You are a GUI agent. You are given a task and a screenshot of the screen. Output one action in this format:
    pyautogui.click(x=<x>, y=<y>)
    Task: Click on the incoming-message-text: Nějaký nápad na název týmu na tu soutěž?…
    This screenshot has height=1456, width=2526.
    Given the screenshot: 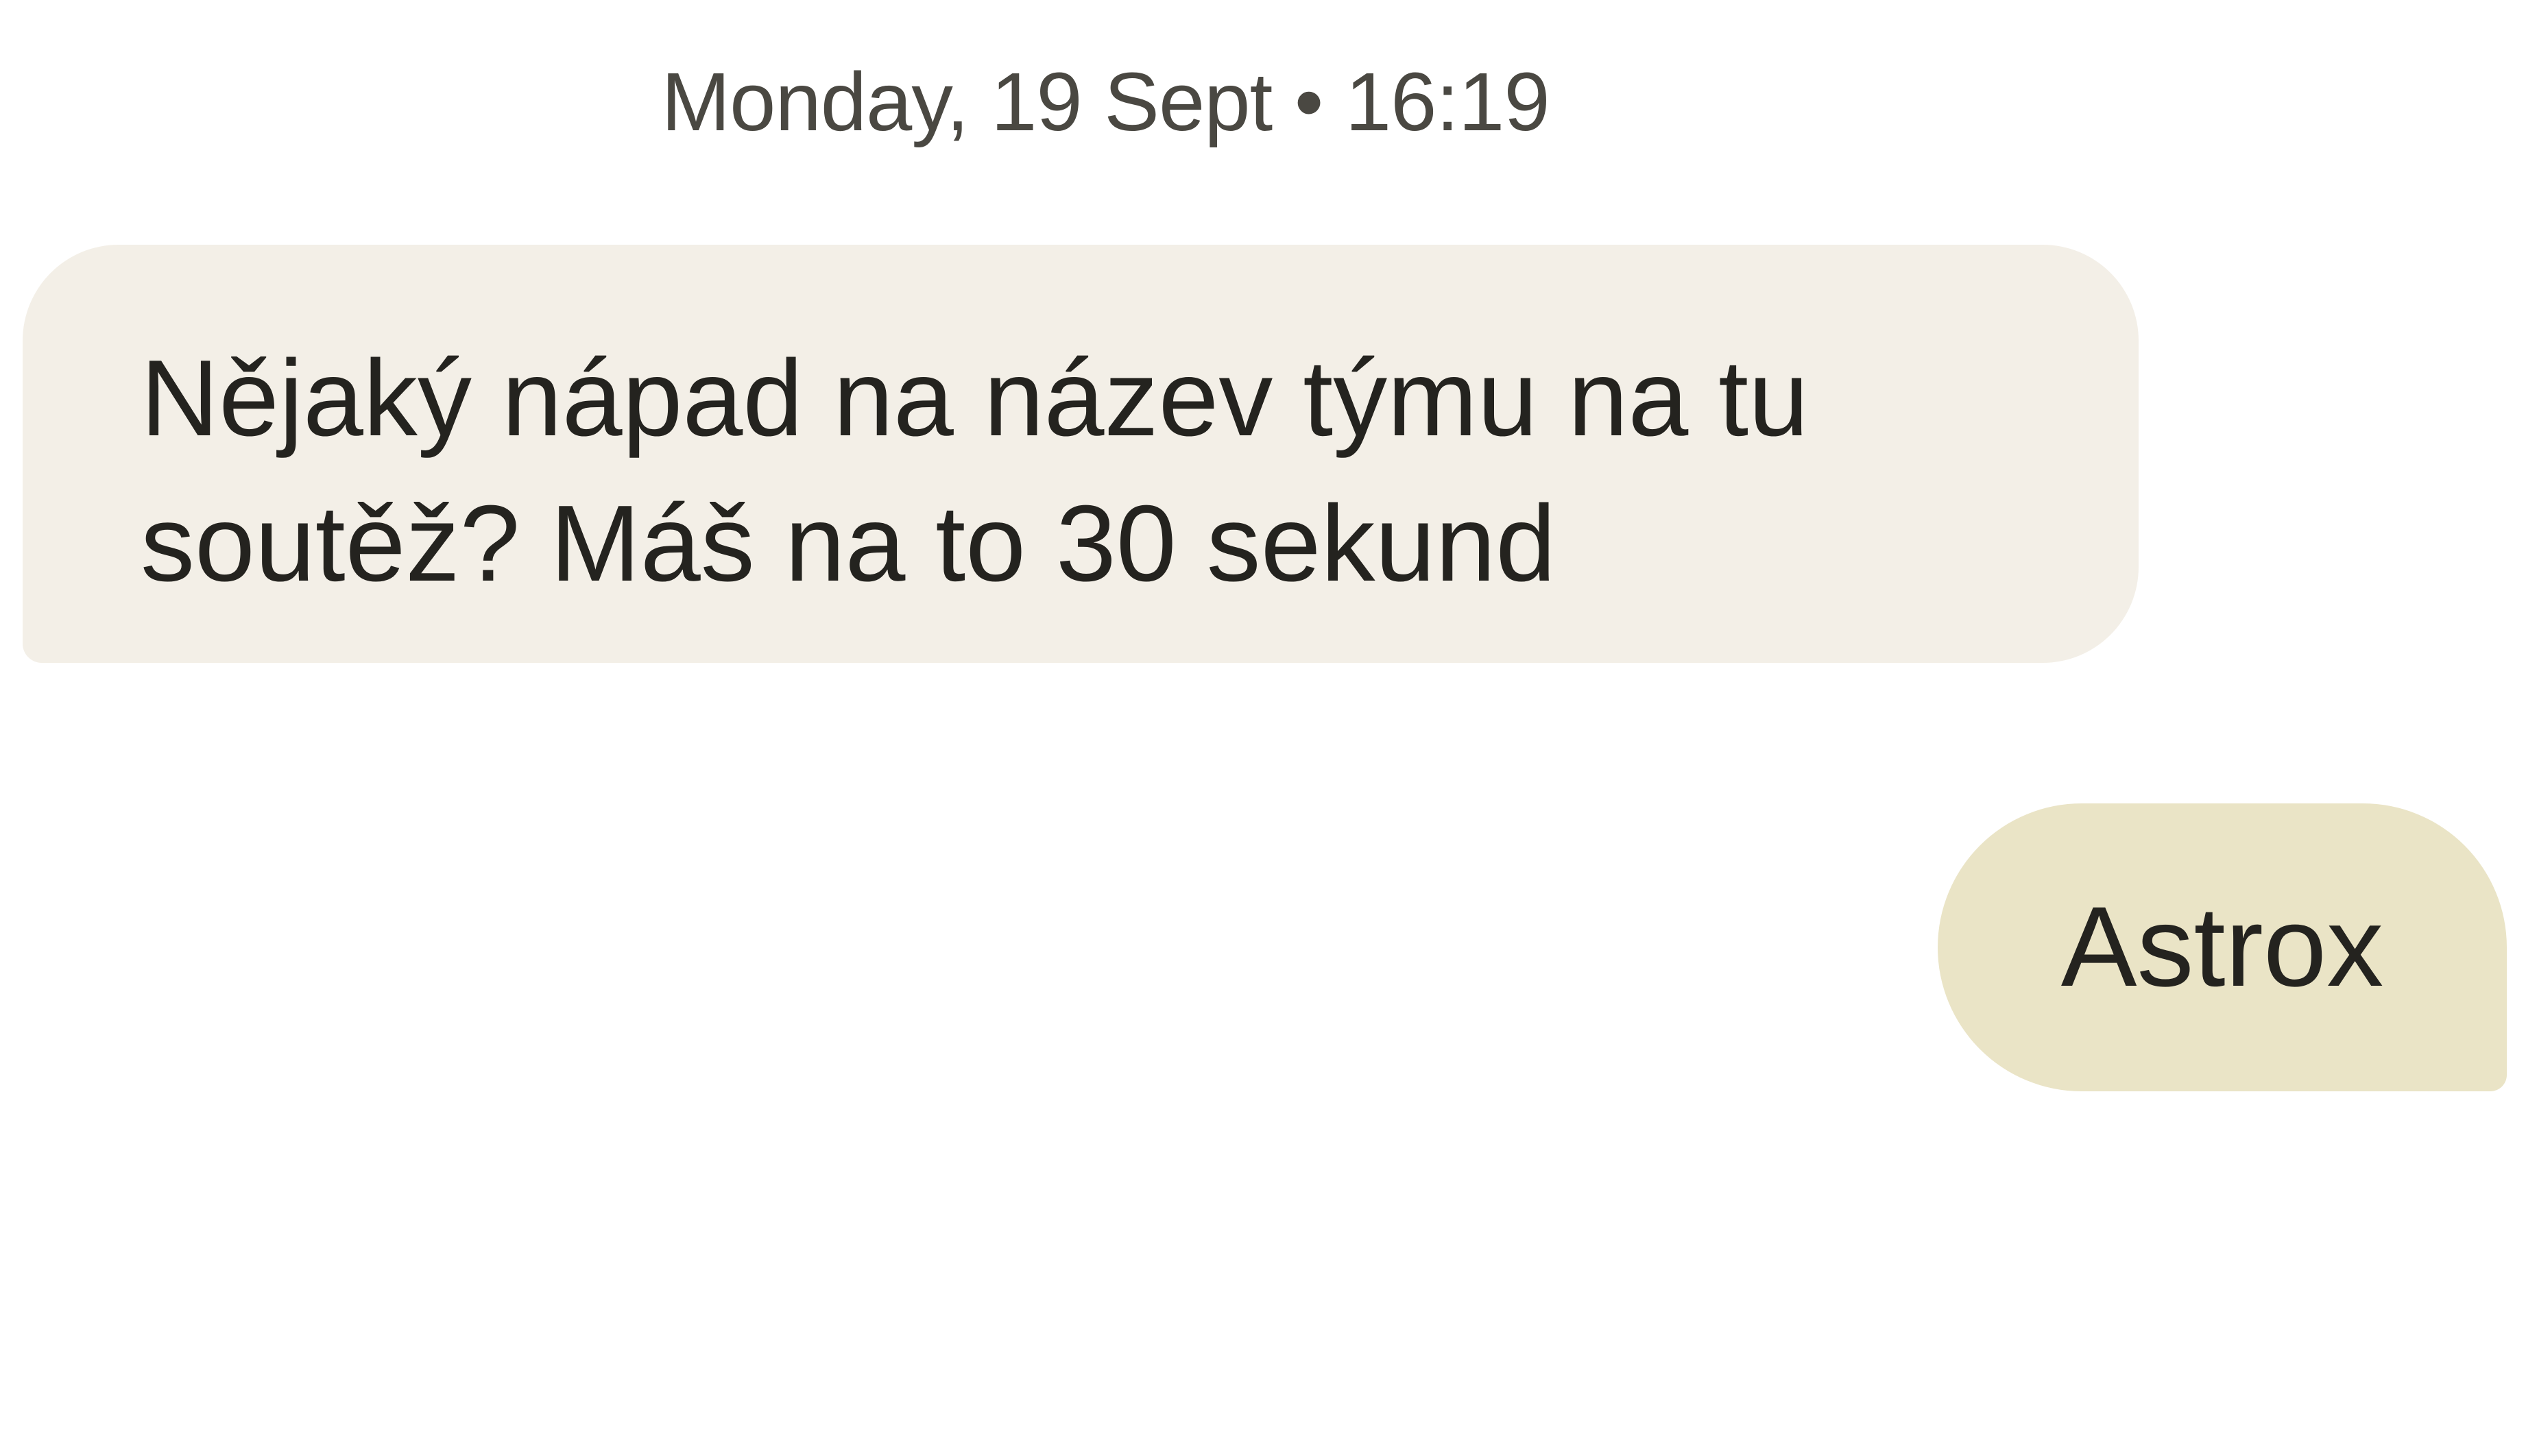 What is the action you would take?
    pyautogui.click(x=975, y=471)
    